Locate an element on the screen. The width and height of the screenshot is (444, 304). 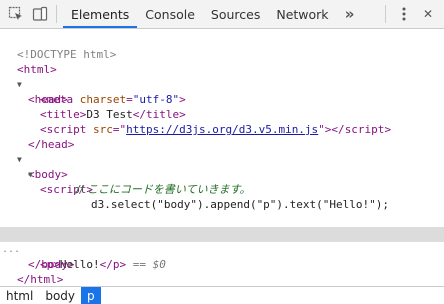
dom-node-head: ▼ <head> is located at coordinates (222, 84).